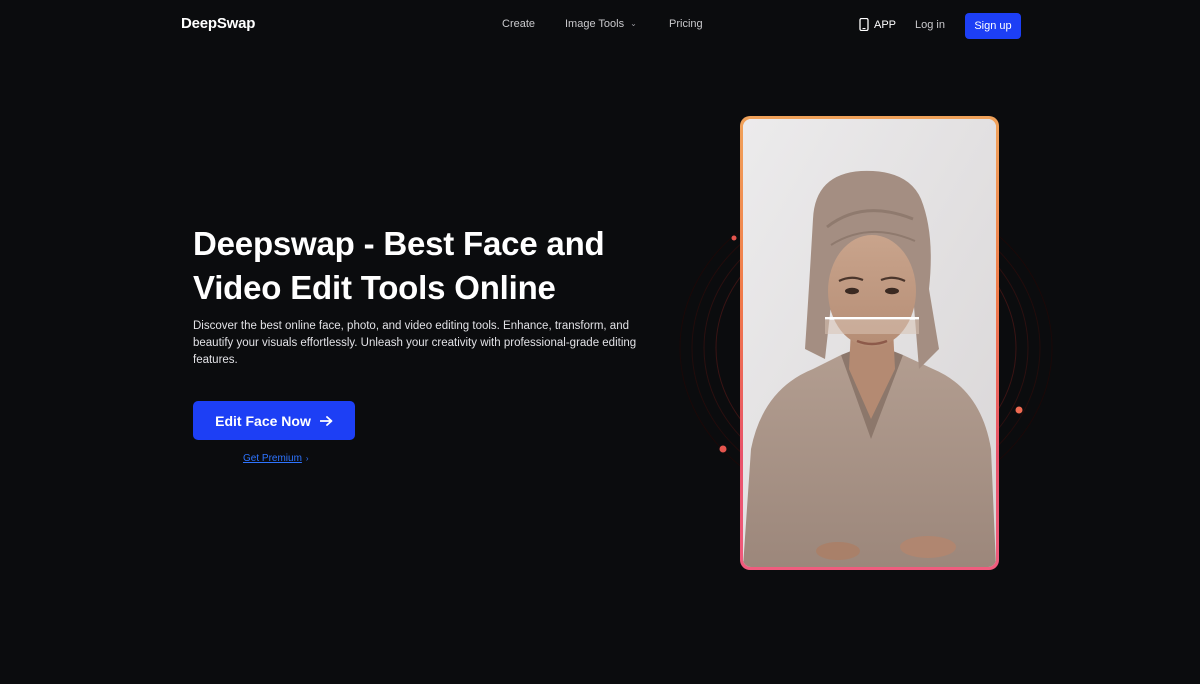 Image resolution: width=1200 pixels, height=684 pixels. I want to click on hero-title-line-2: Video Edit Tools Online, so click(374, 287).